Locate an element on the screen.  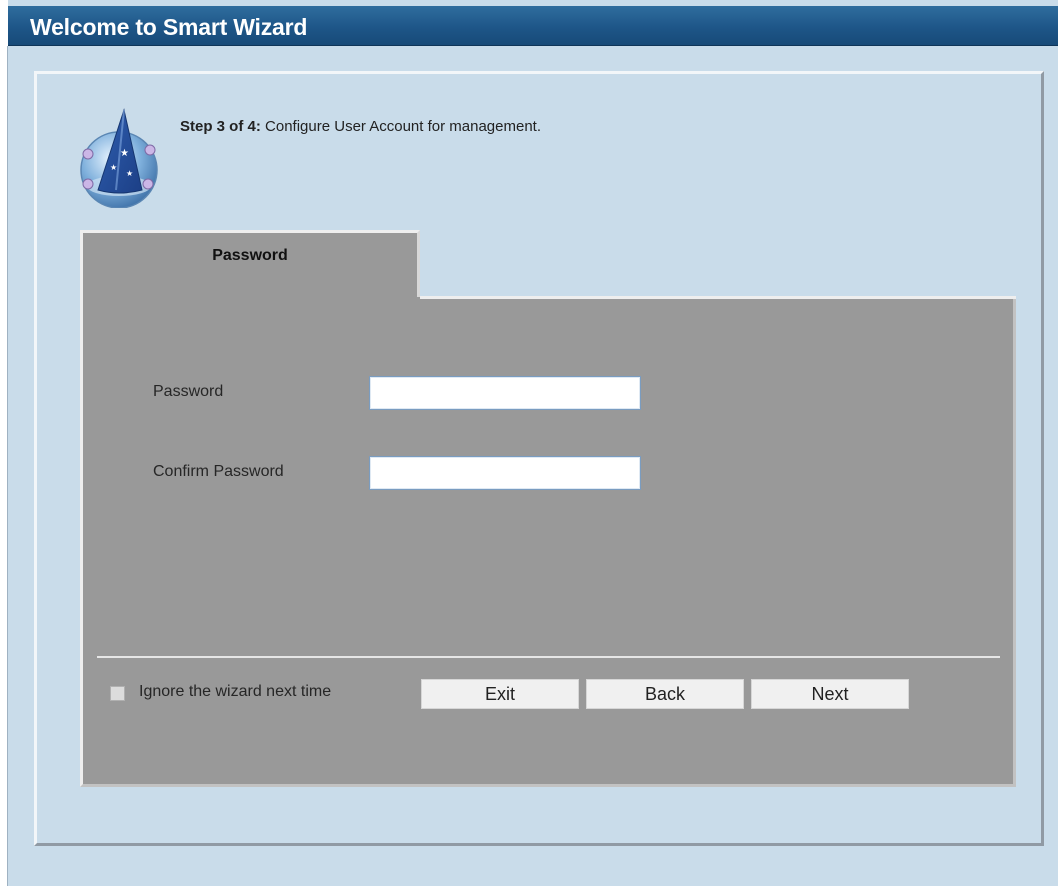
step-description: Configure User Account for management. is located at coordinates (401, 126).